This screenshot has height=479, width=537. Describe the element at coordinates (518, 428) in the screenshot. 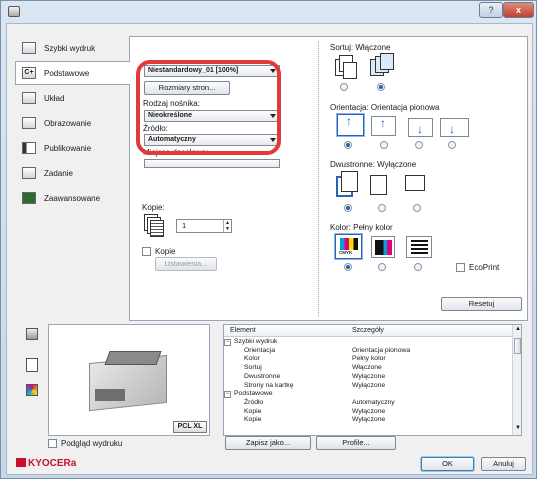

I see `scroll-down-icon: ▼` at that location.